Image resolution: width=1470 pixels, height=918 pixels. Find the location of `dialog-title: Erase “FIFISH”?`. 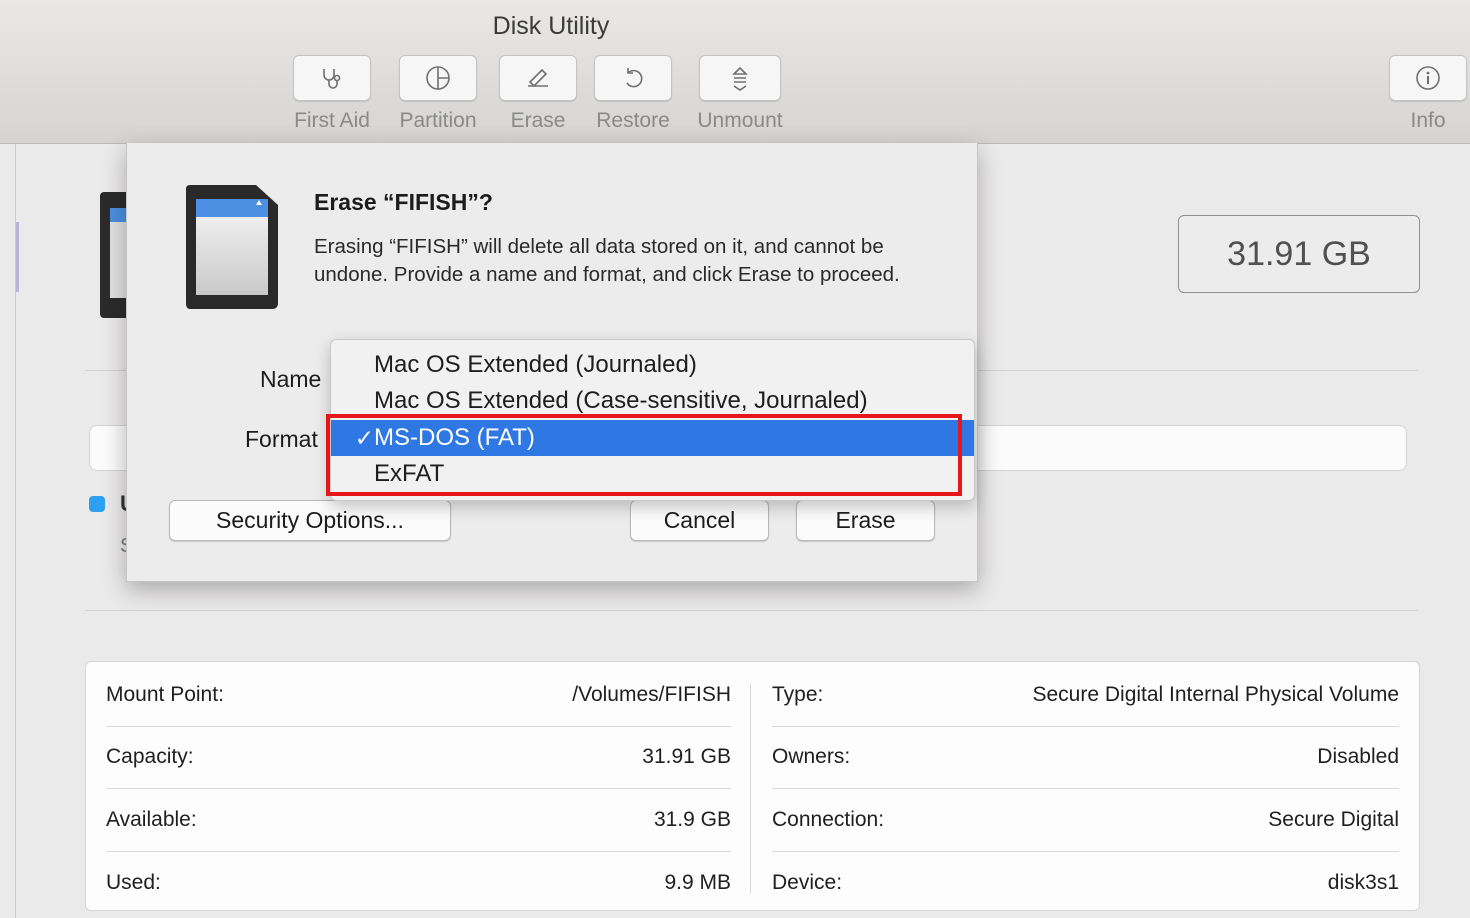

dialog-title: Erase “FIFISH”? is located at coordinates (403, 202).